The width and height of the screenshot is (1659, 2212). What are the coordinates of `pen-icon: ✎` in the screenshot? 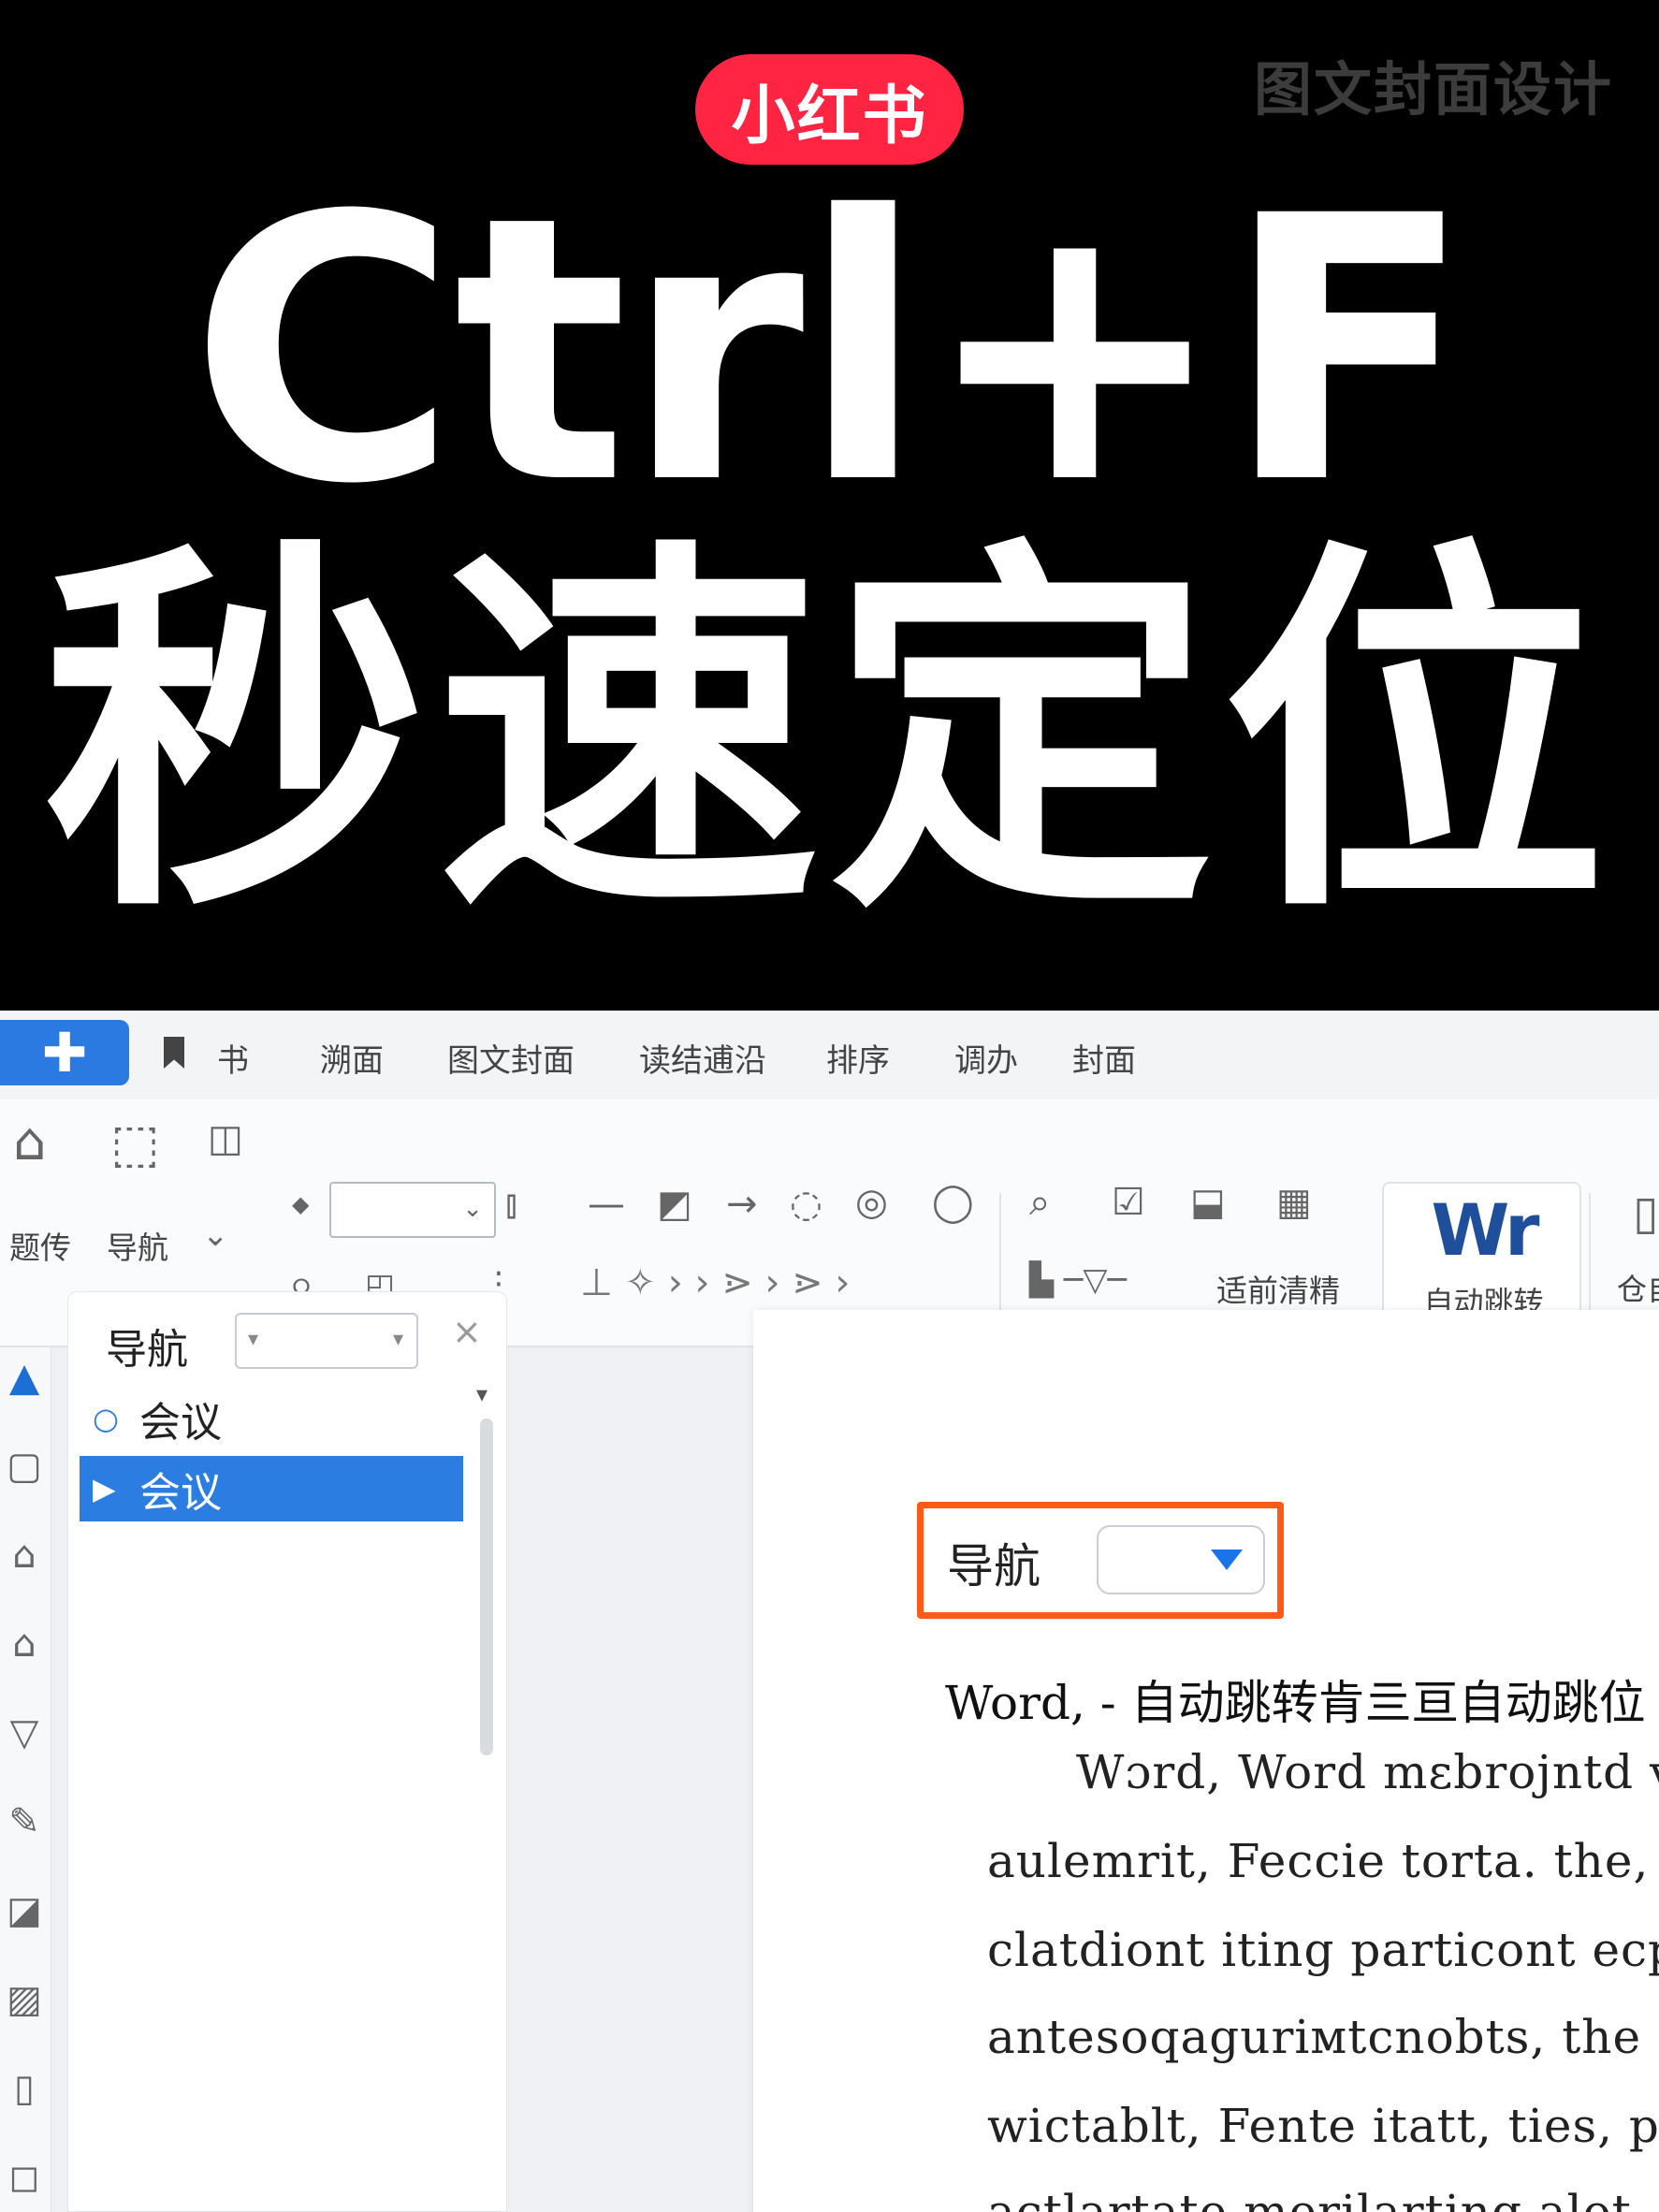 It's located at (24, 1821).